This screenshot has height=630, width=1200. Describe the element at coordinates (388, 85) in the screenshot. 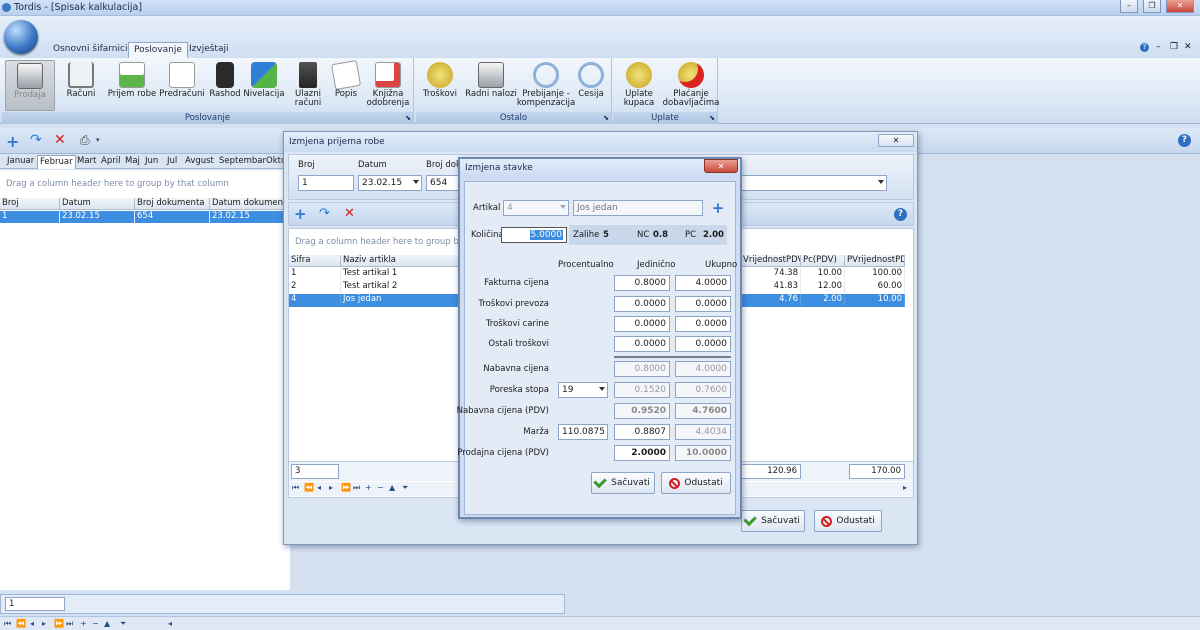

I see `knjizna-odobrenja-button: Knjižna odobrenja` at that location.